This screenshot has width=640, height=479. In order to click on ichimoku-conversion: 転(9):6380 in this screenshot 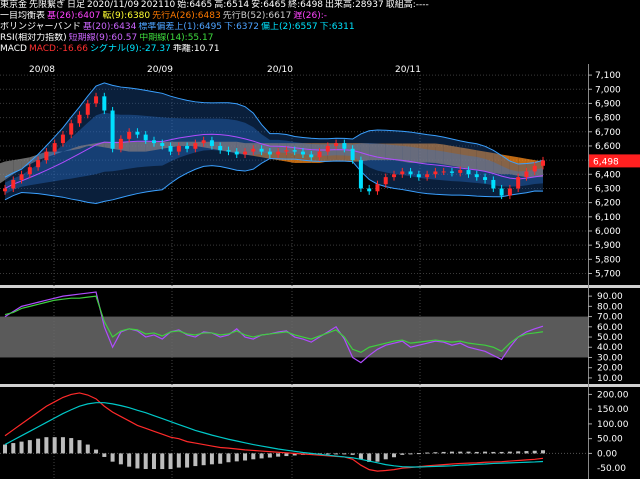, I will do `click(126, 16)`.